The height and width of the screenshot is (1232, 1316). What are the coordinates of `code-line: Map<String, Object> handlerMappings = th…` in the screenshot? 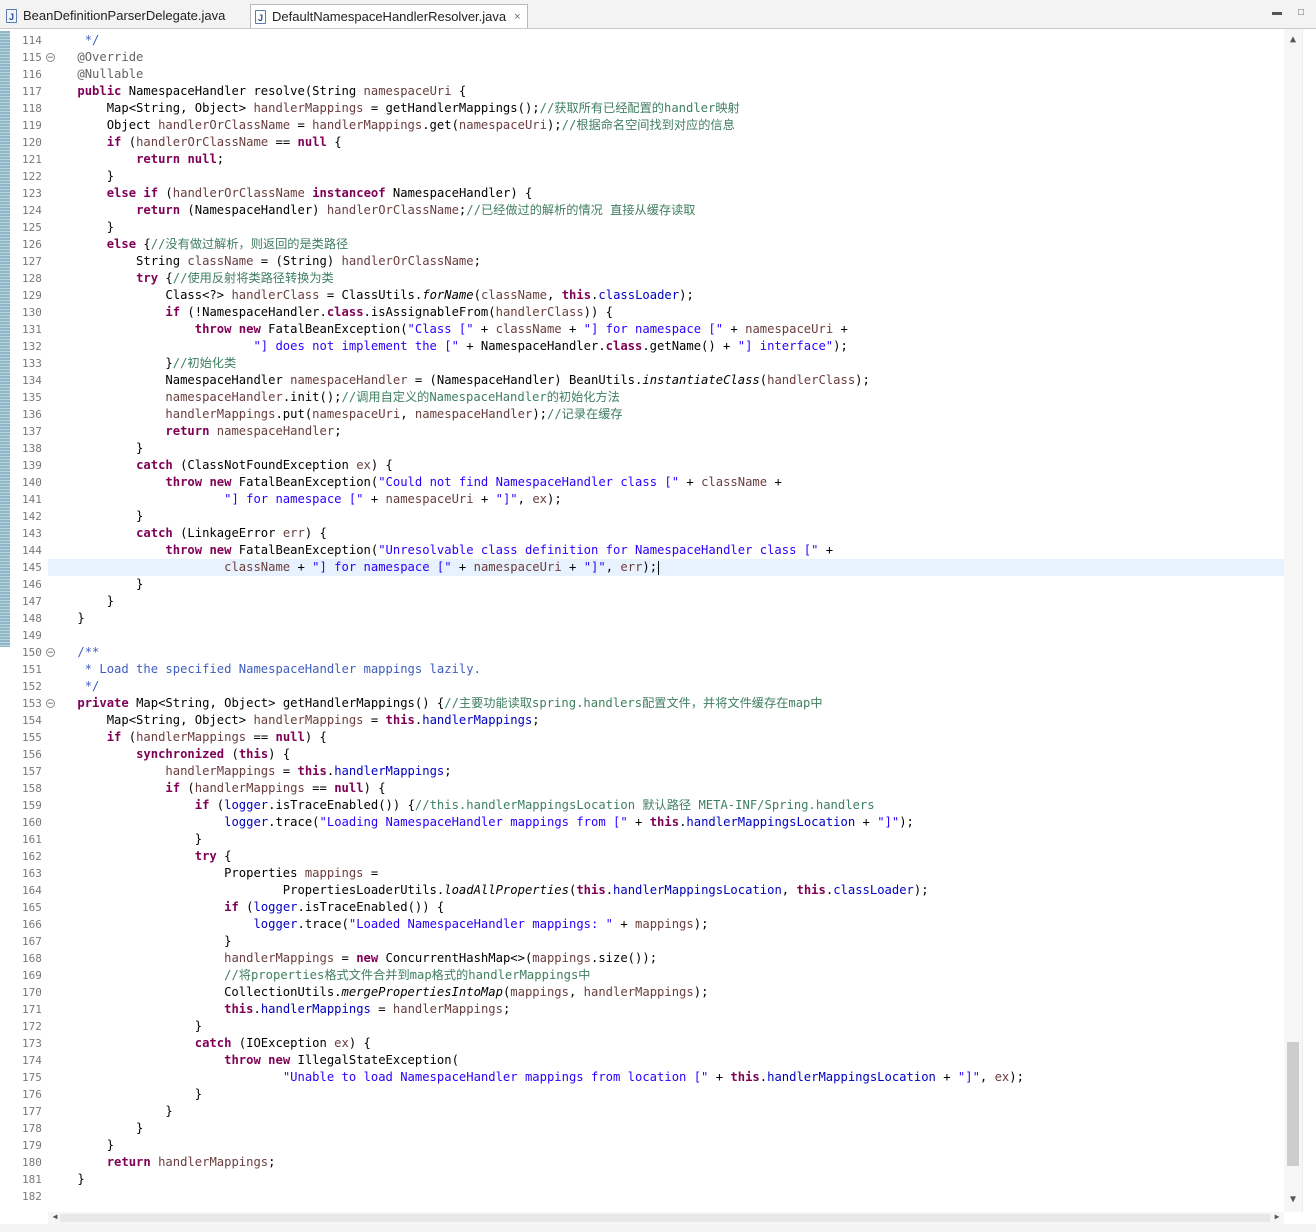 It's located at (666, 720).